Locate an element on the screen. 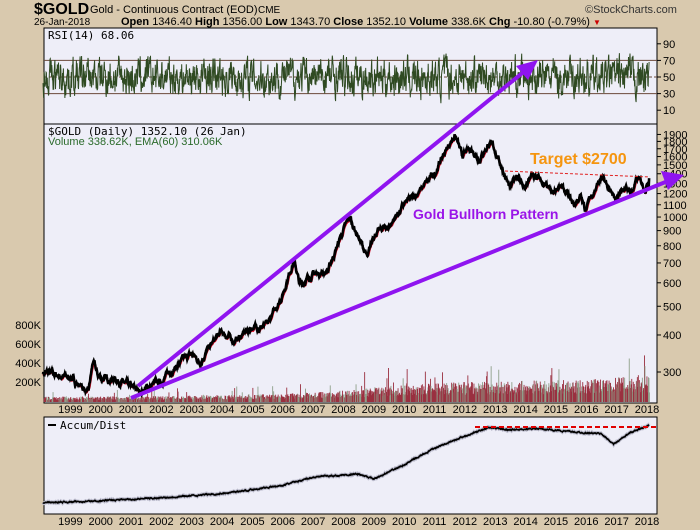 Image resolution: width=700 pixels, height=530 pixels. y-tick-label-1900: 1900 is located at coordinates (675, 135).